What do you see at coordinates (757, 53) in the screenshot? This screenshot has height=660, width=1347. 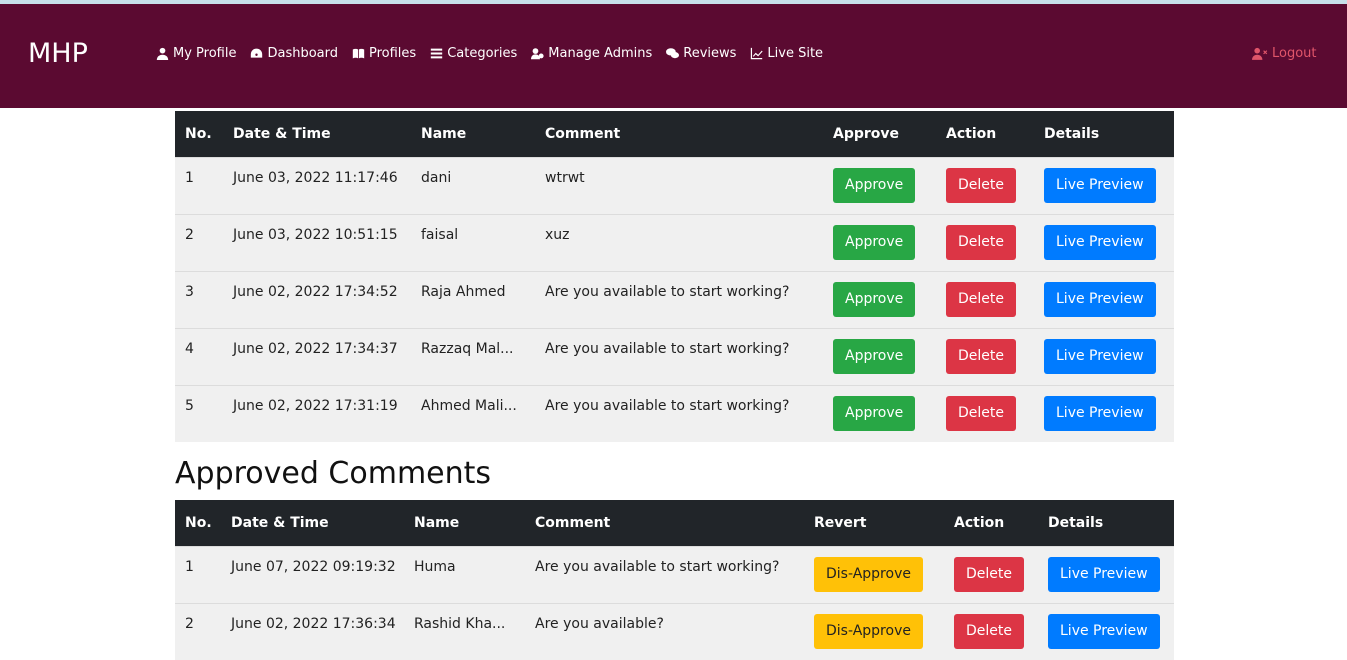 I see `chart-icon` at bounding box center [757, 53].